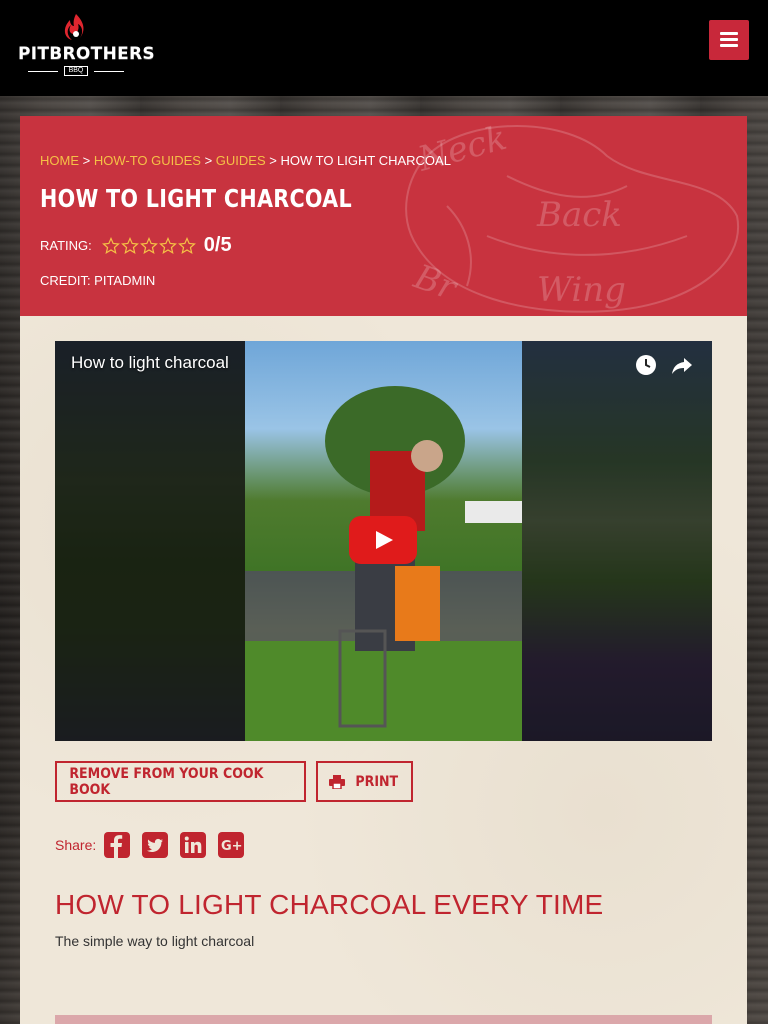 The image size is (768, 1024). What do you see at coordinates (682, 365) in the screenshot?
I see `share-arrow-icon` at bounding box center [682, 365].